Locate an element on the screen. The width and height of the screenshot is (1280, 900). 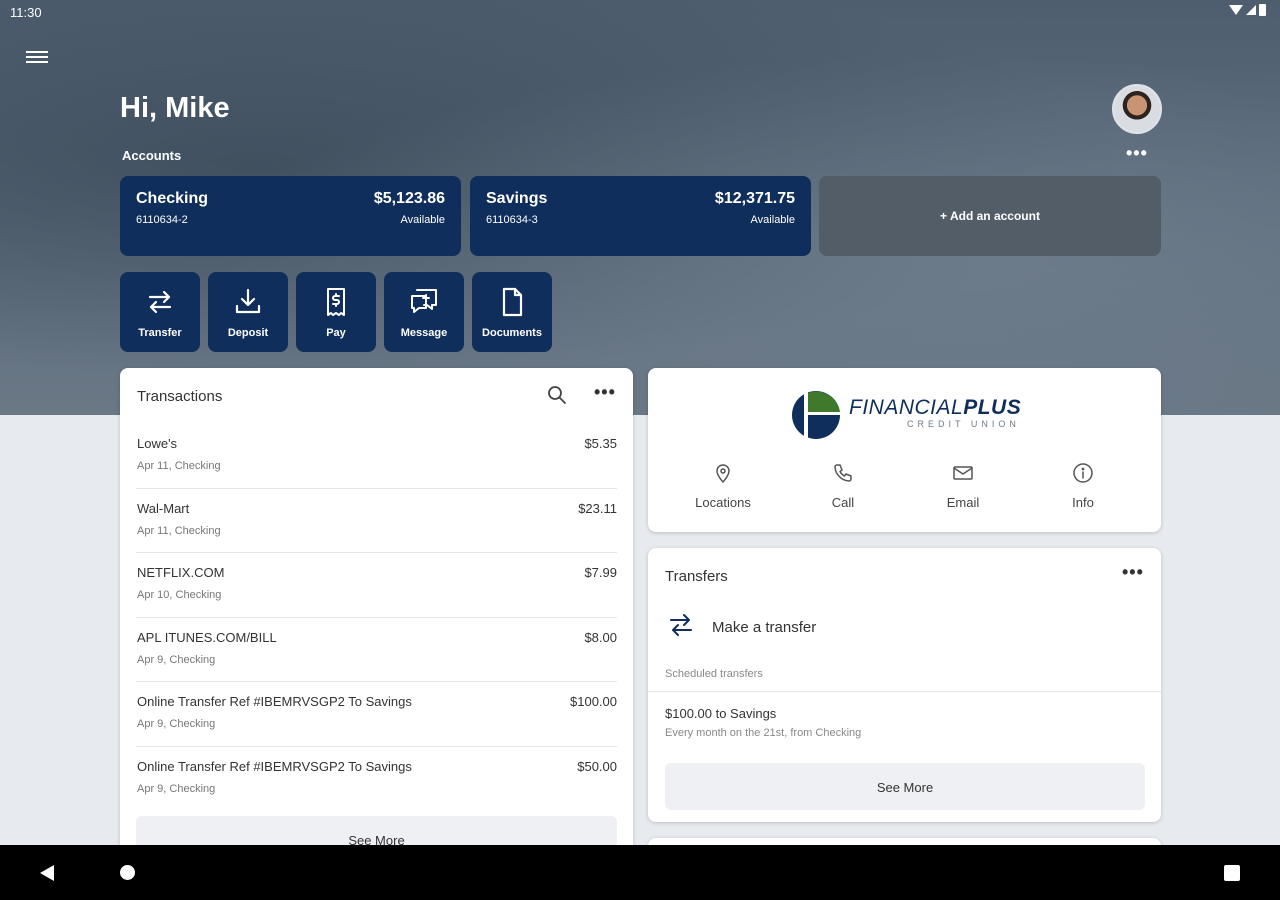
transaction-amount: $5.35 is located at coordinates (600, 443).